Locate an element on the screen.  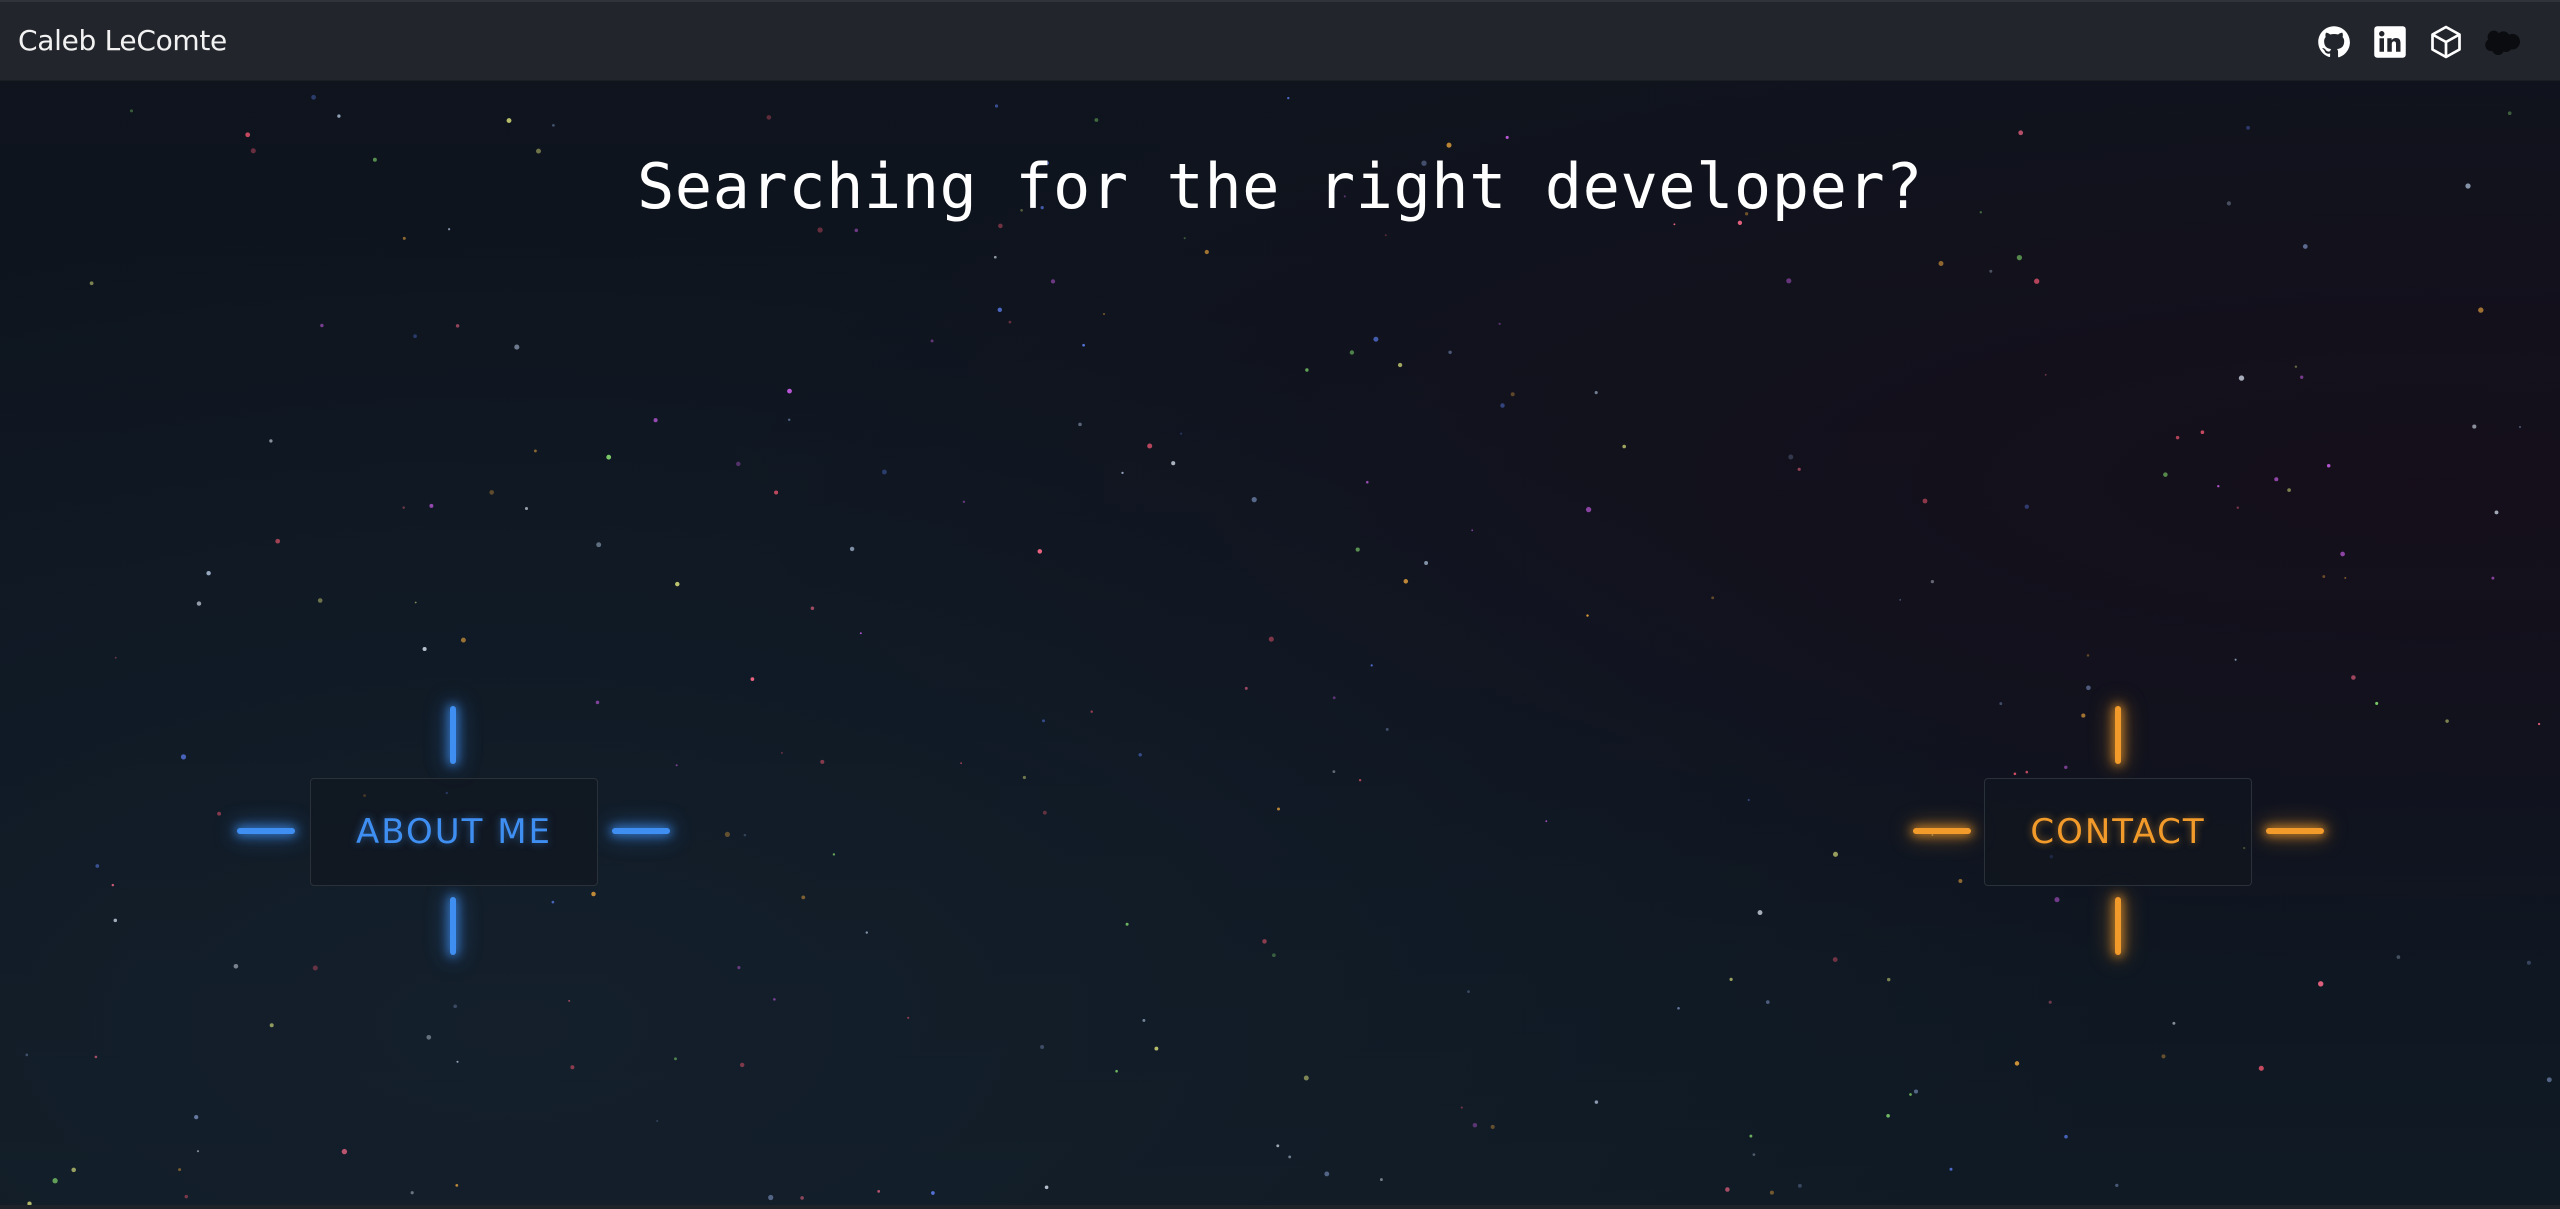
linkedin-icon is located at coordinates (2390, 42).